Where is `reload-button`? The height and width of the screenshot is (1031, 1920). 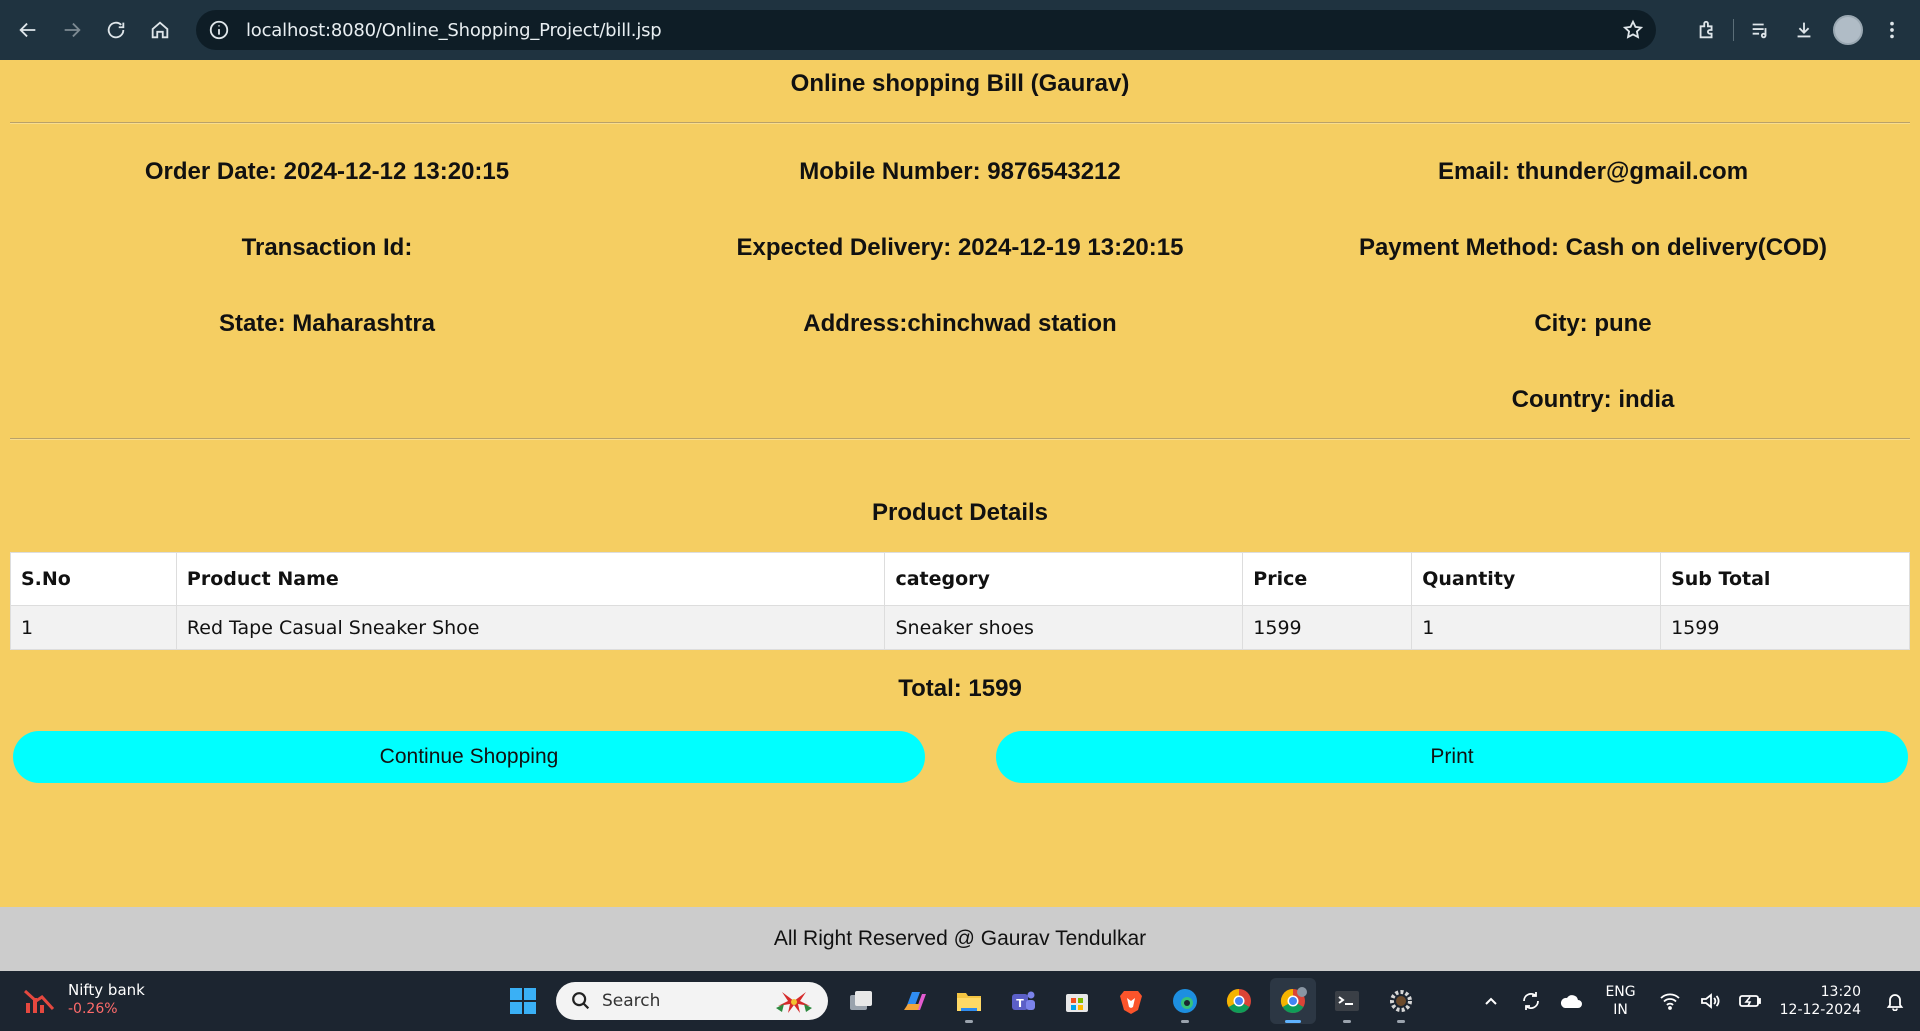 reload-button is located at coordinates (116, 30).